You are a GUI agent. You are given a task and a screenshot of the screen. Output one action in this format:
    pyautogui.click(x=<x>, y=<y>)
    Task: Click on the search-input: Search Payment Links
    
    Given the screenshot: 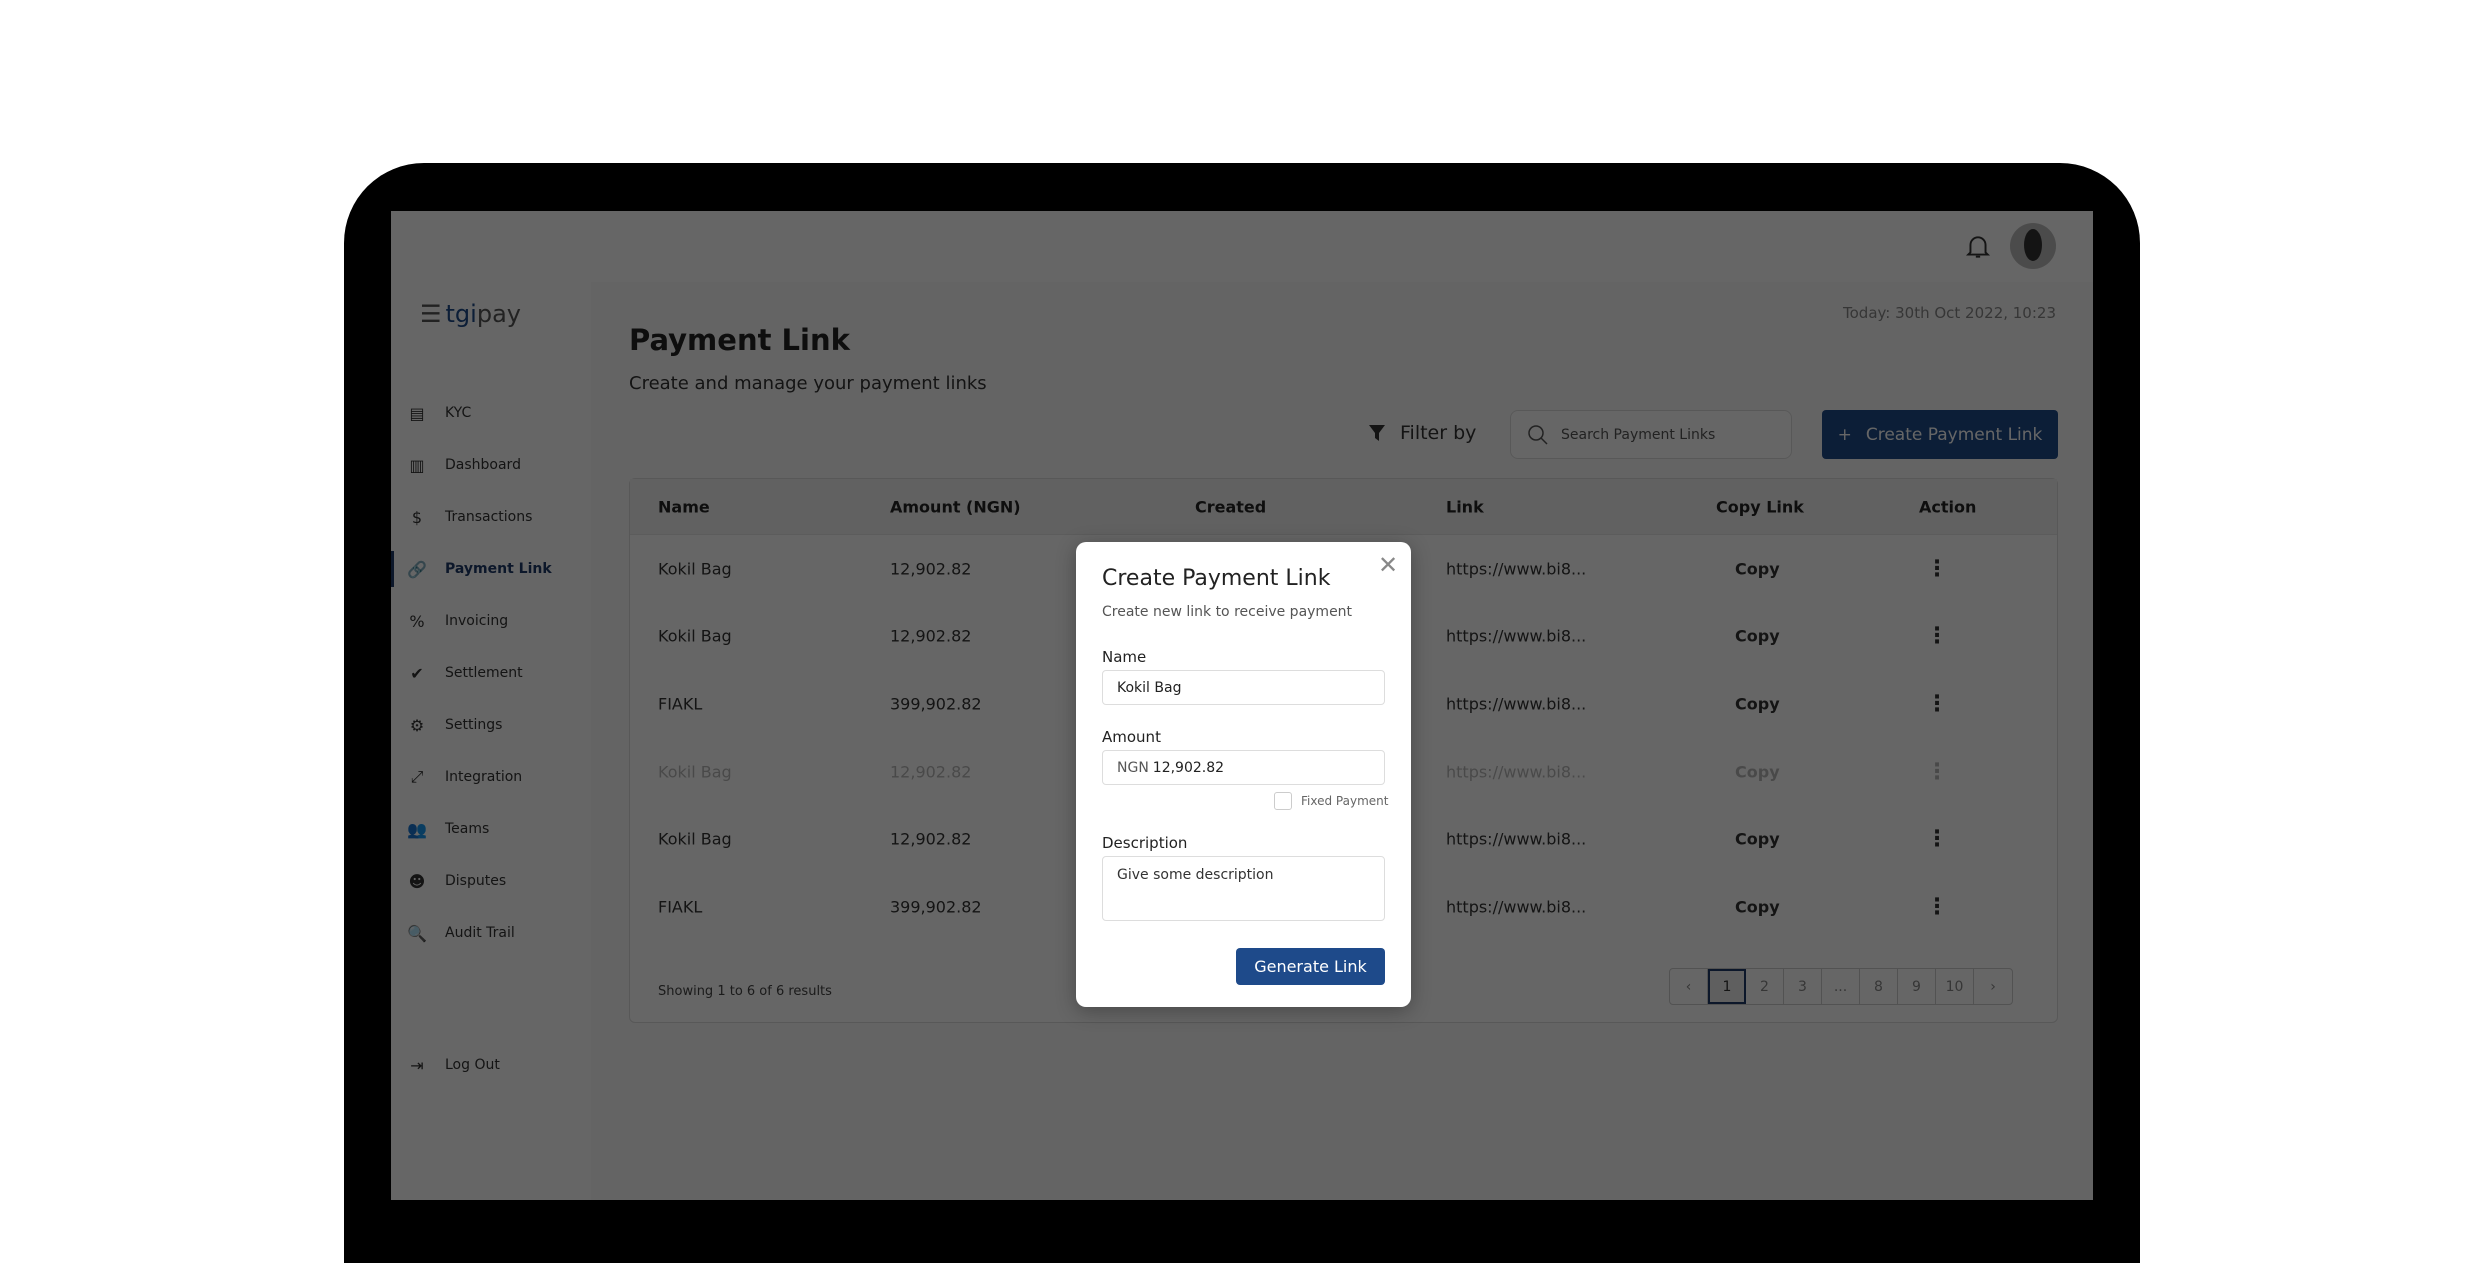 What is the action you would take?
    pyautogui.click(x=1651, y=434)
    